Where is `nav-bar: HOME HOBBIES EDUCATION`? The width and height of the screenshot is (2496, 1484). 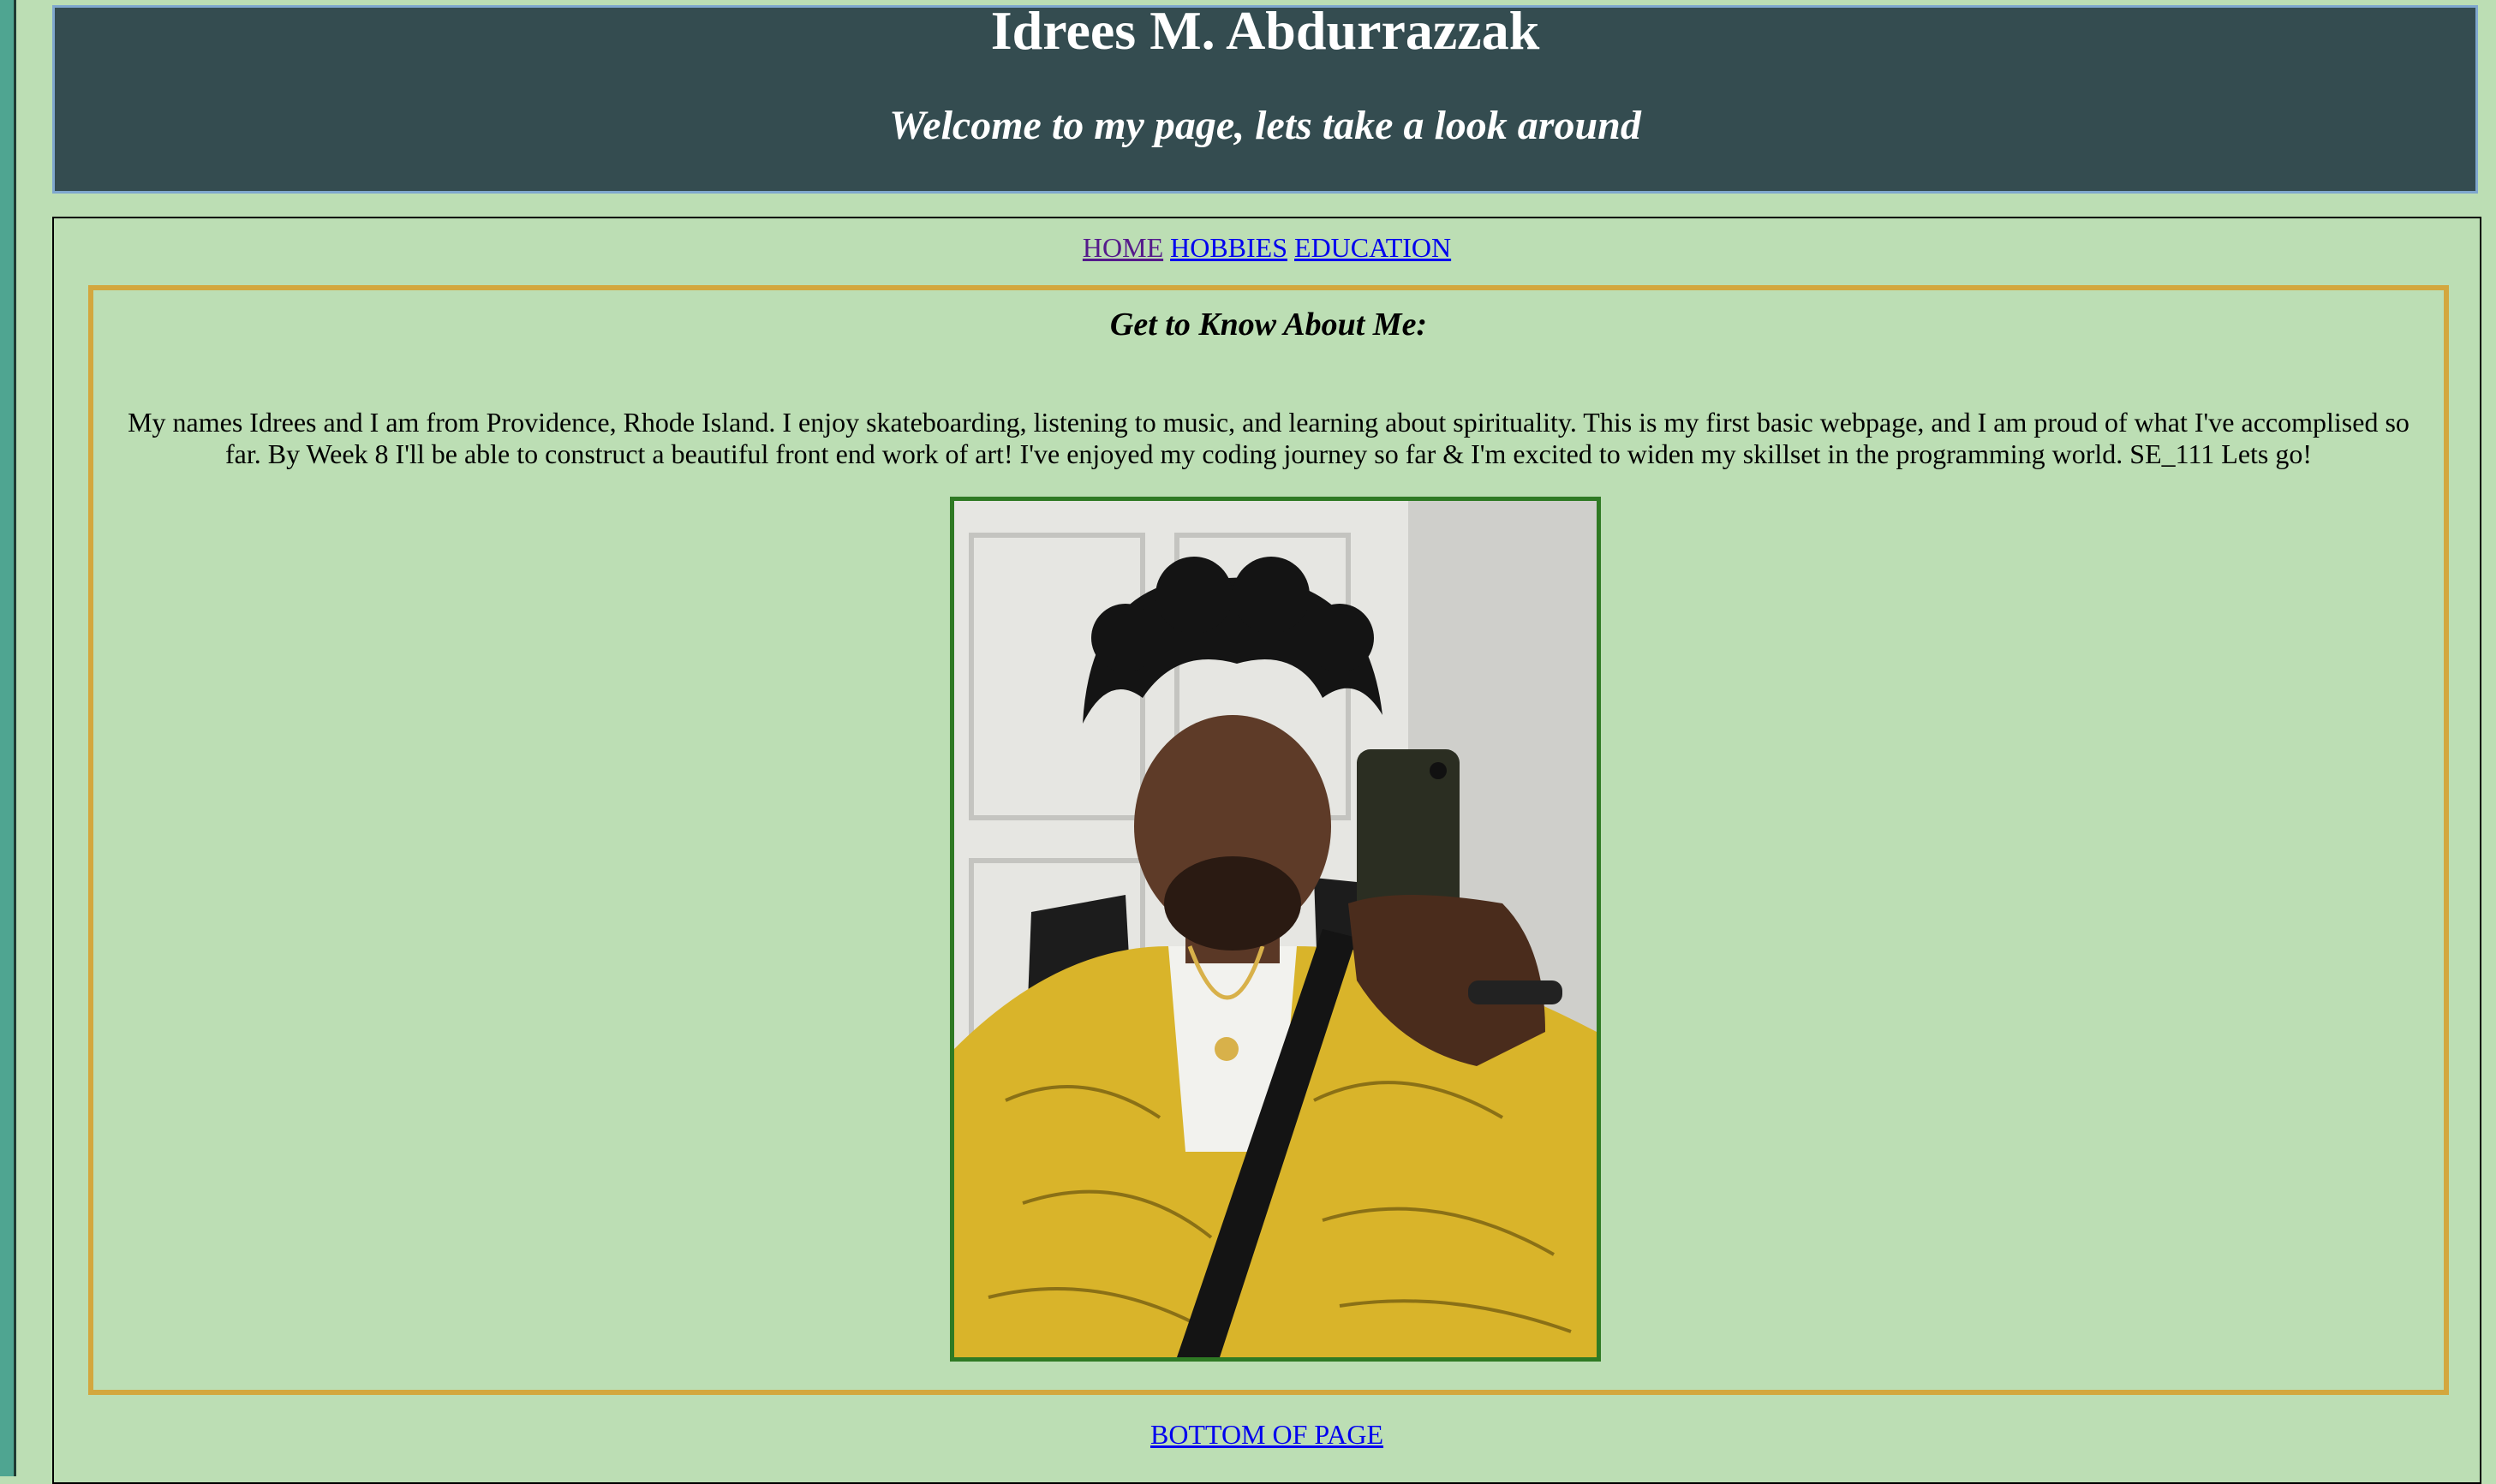
nav-bar: HOME HOBBIES EDUCATION is located at coordinates (1267, 248).